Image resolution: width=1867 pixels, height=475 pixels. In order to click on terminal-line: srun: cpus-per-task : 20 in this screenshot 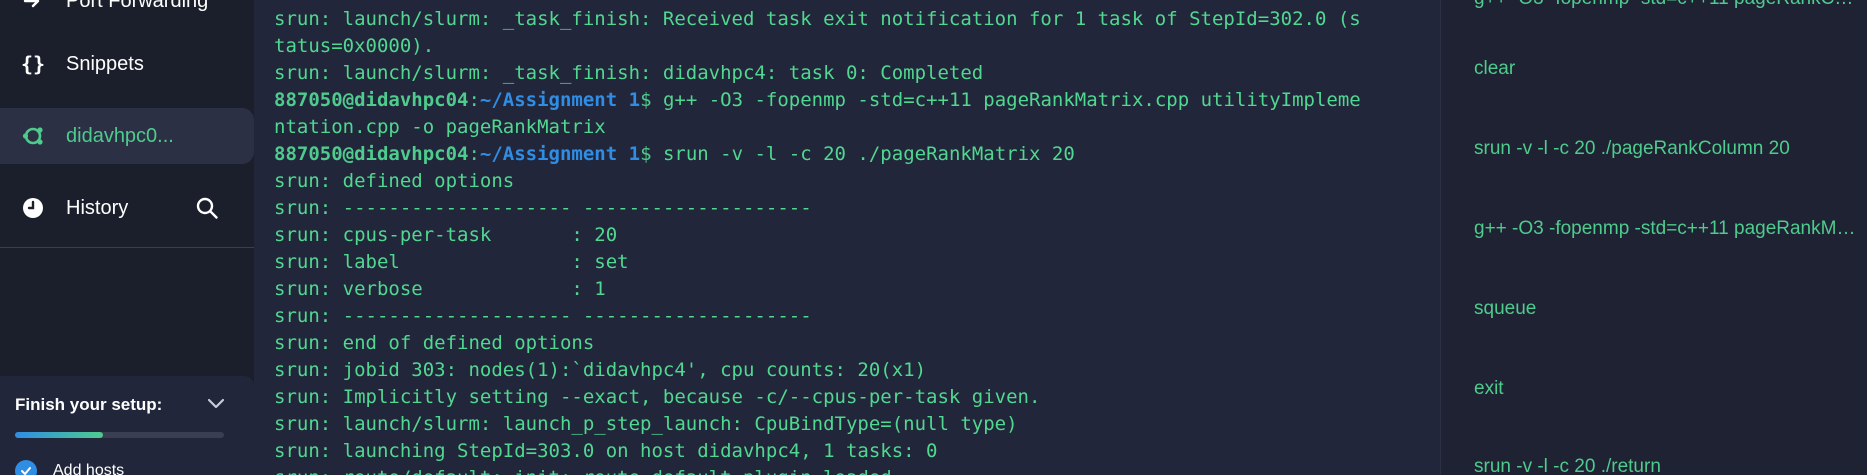, I will do `click(446, 235)`.